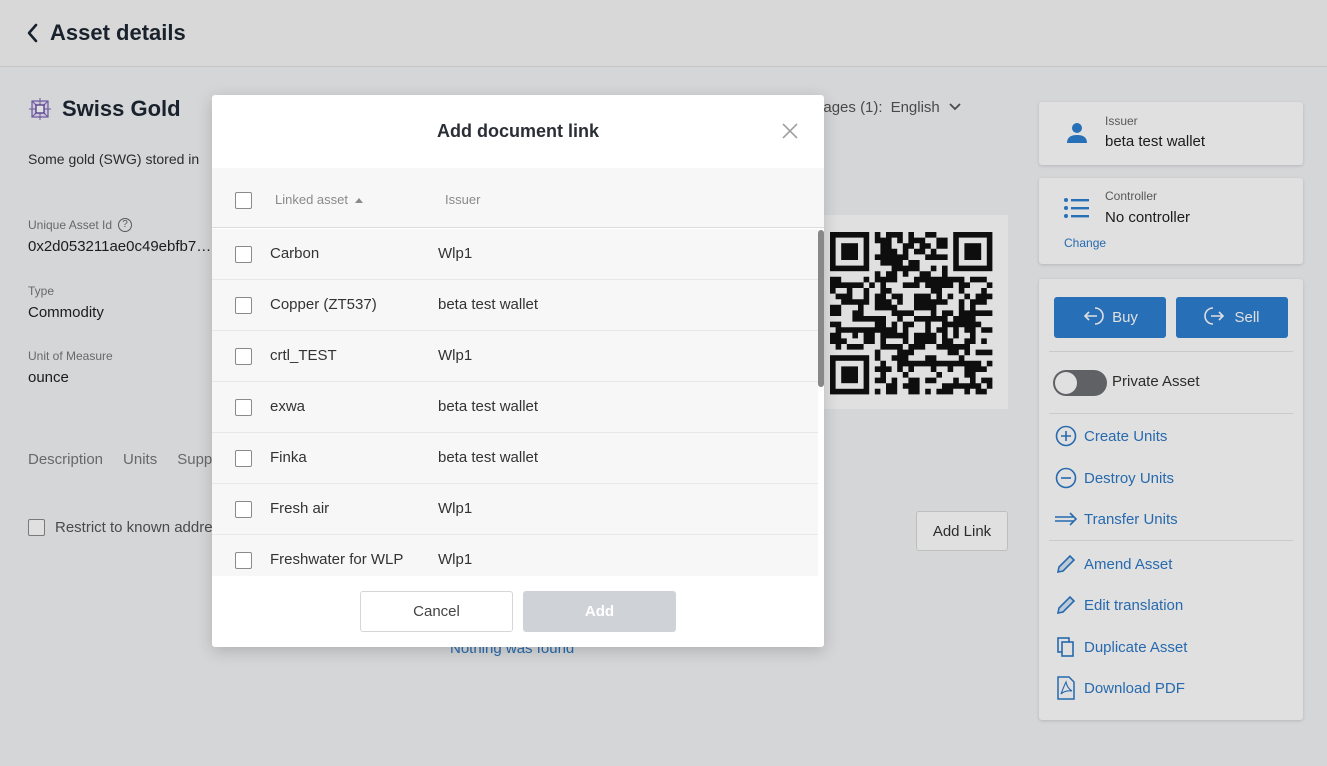 The image size is (1327, 766). I want to click on row-asset: Carbon, so click(295, 253).